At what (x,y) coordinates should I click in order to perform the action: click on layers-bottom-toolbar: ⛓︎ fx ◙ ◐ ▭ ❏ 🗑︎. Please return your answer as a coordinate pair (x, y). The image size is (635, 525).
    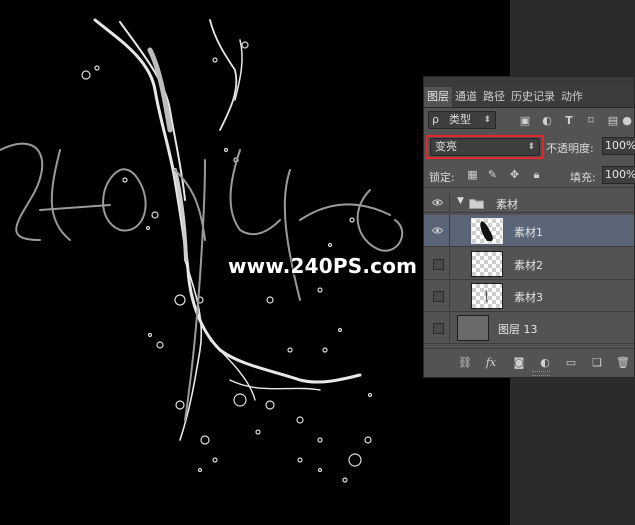
    Looking at the image, I should click on (529, 362).